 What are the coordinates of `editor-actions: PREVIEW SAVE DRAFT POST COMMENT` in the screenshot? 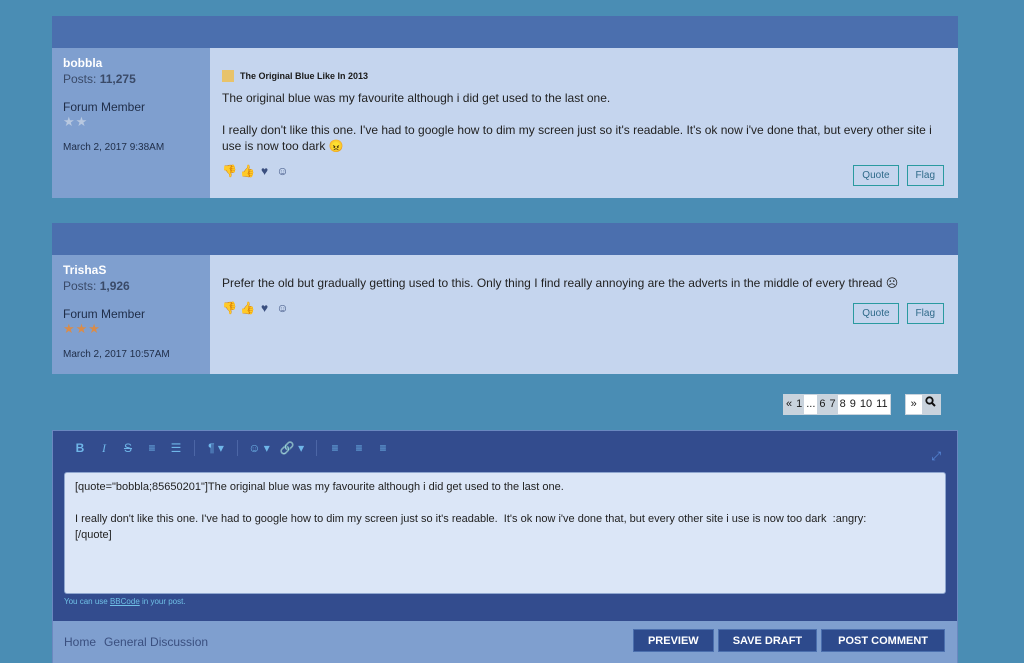 It's located at (788, 640).